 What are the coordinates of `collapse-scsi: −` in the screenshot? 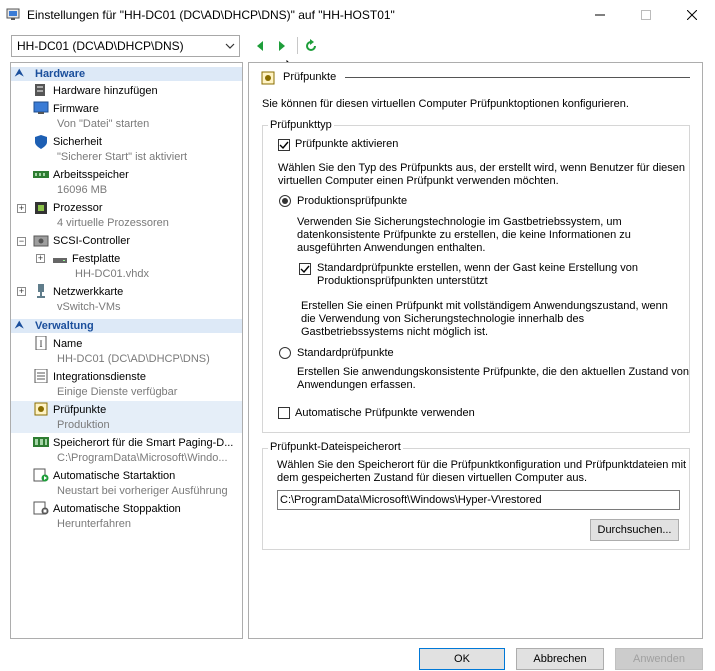 It's located at (21, 241).